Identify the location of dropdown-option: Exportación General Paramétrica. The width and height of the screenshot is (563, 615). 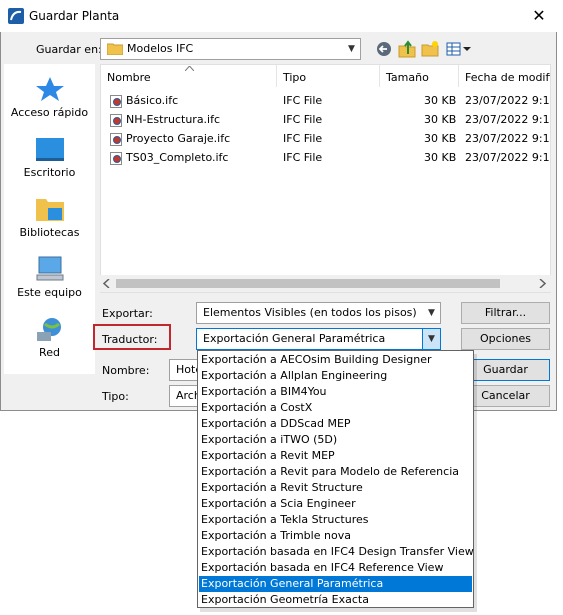
(335, 584).